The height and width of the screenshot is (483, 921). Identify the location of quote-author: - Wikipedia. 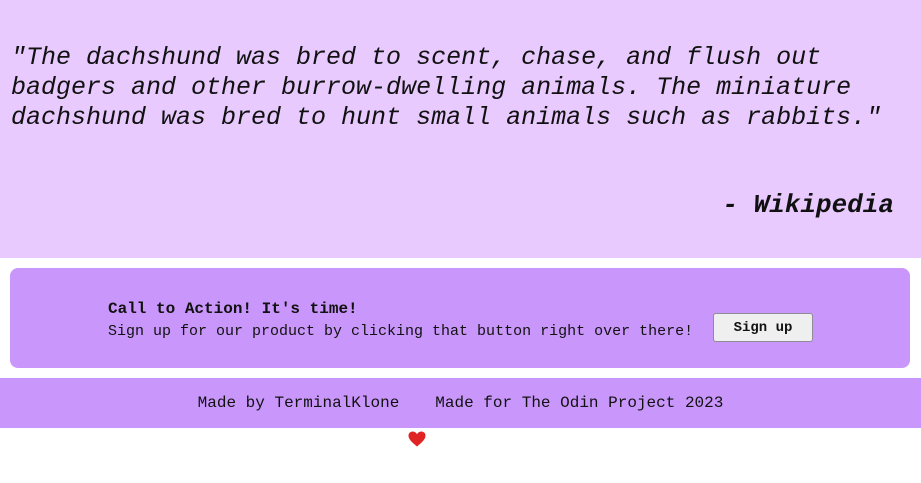
(808, 205).